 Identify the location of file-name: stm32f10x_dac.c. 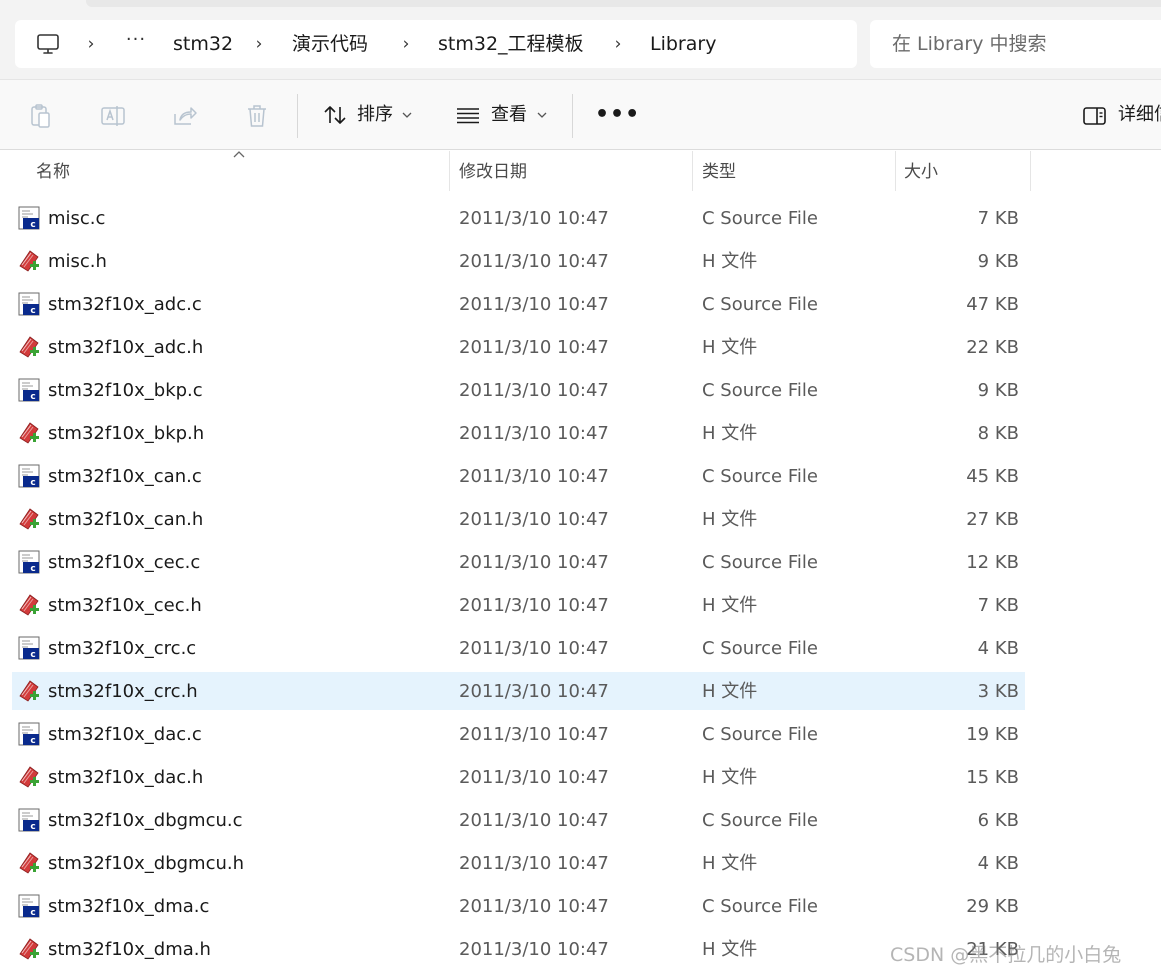
(125, 734).